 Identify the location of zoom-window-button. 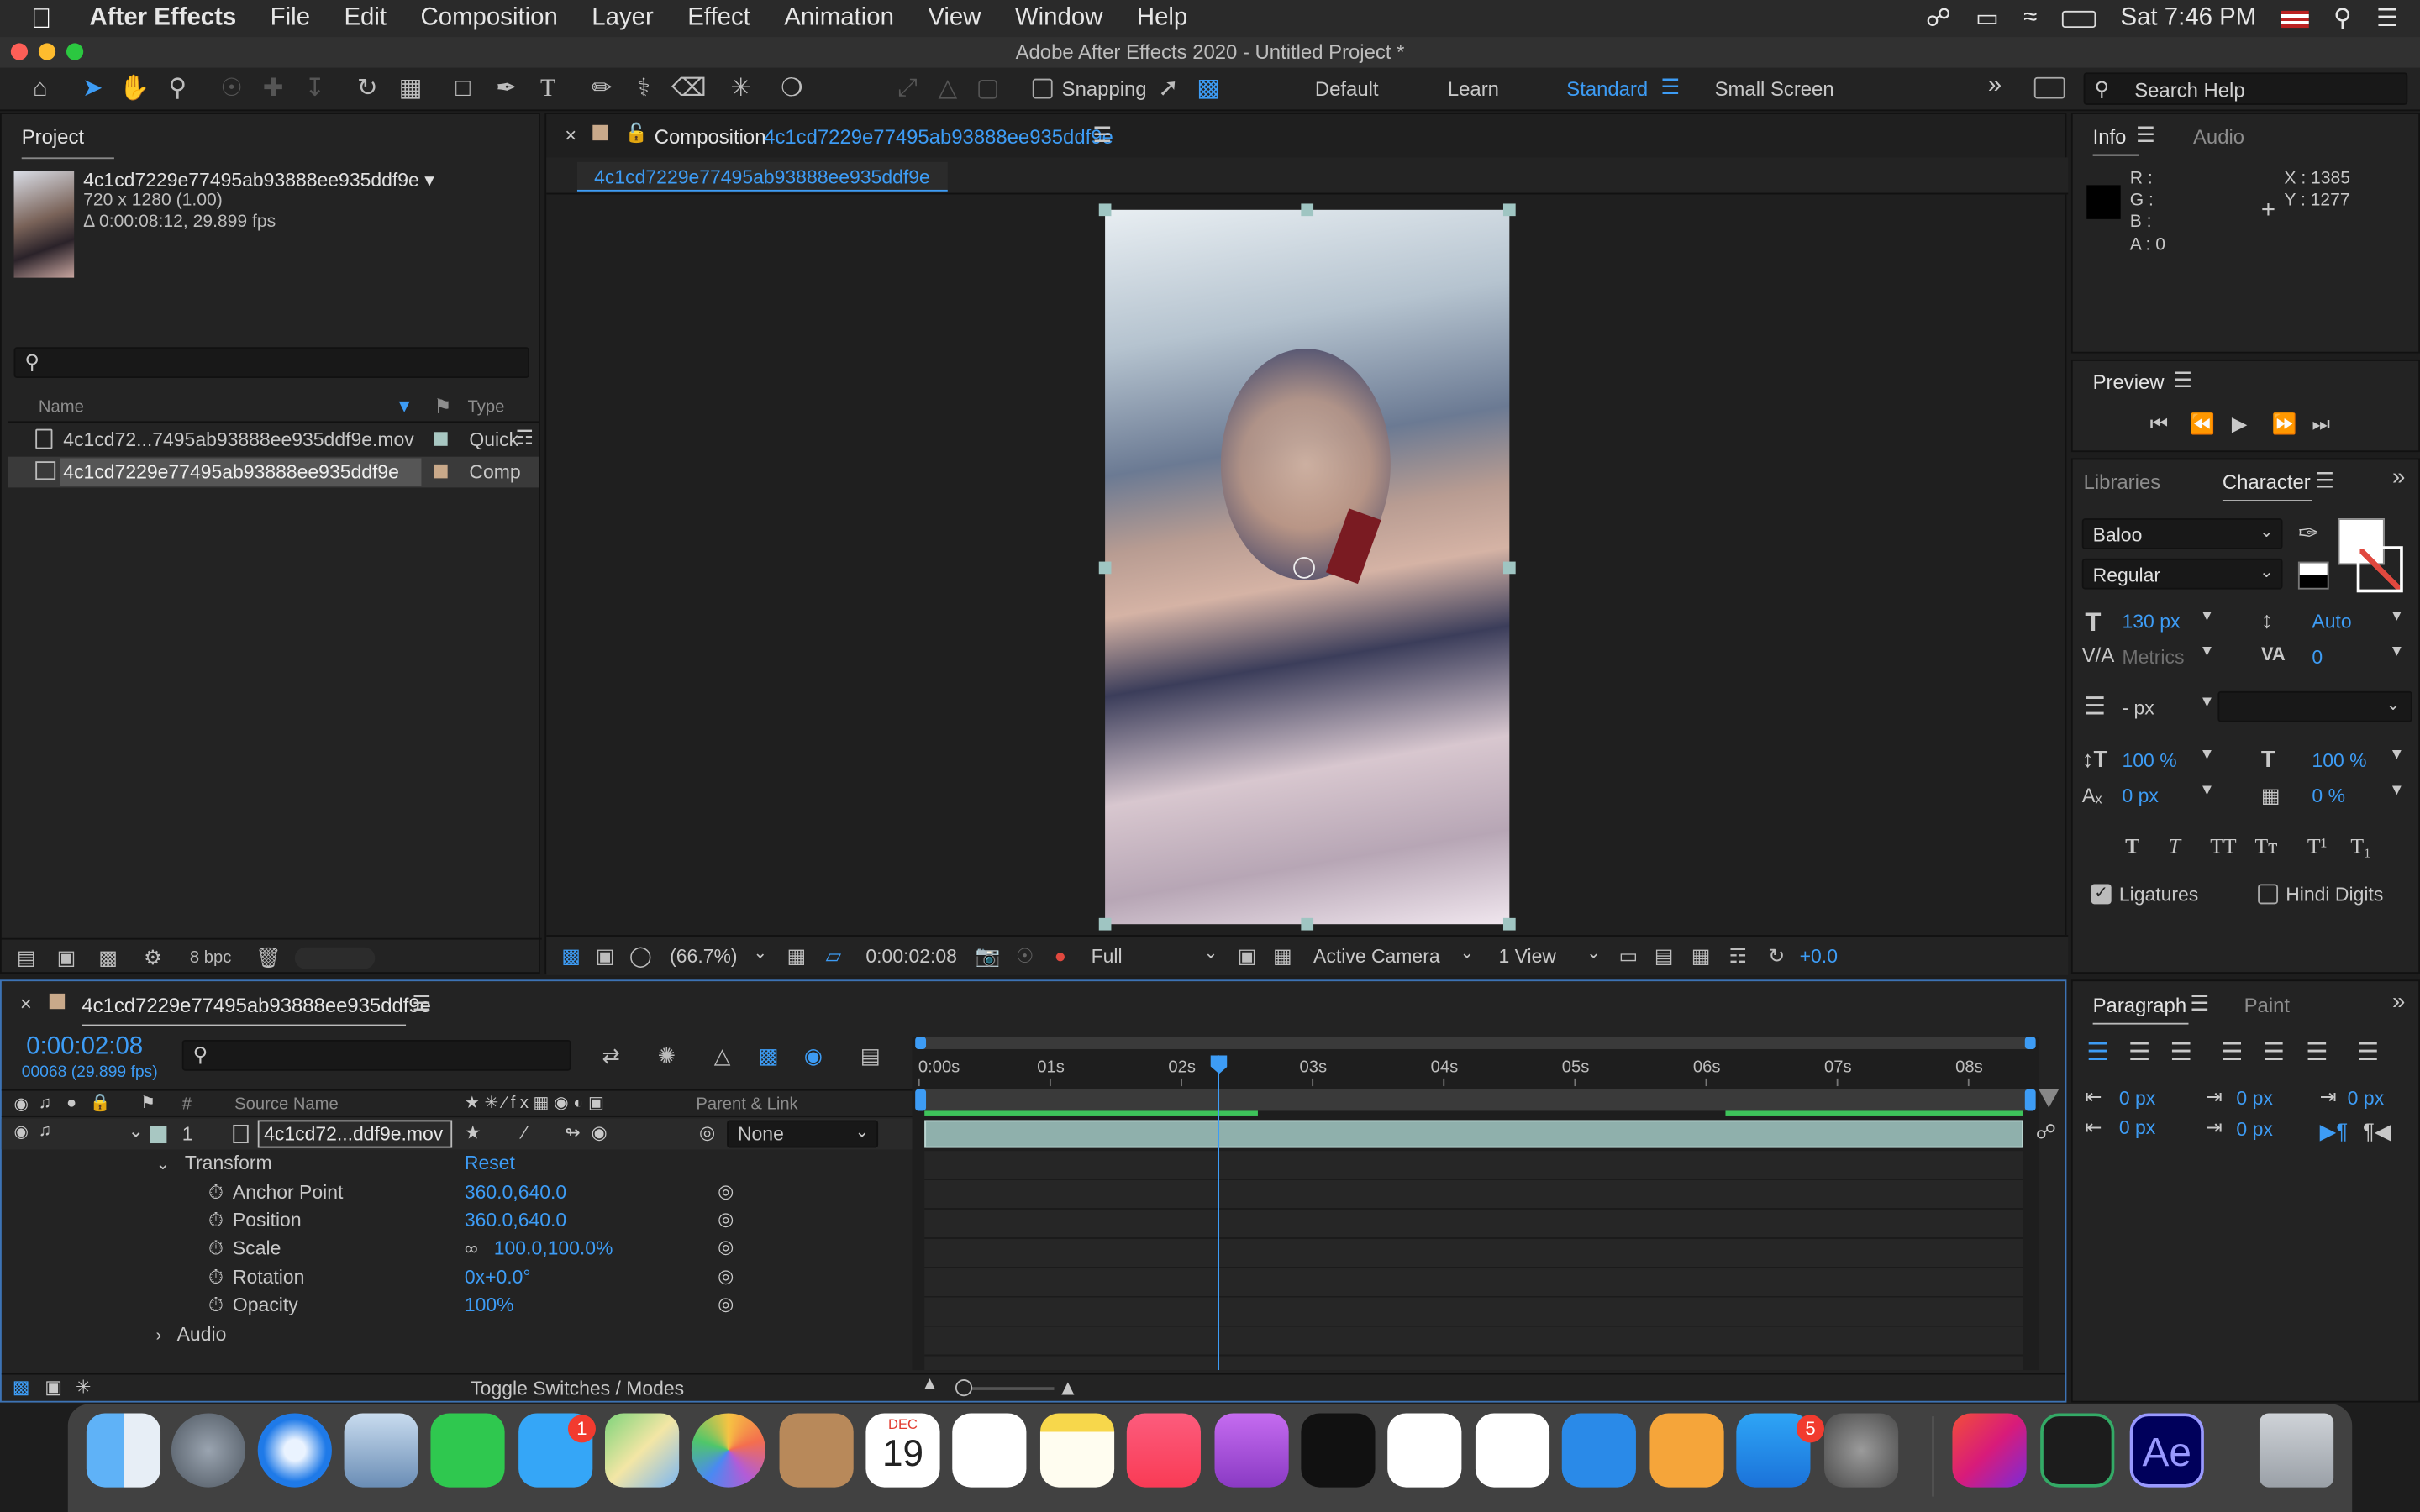
(75, 51).